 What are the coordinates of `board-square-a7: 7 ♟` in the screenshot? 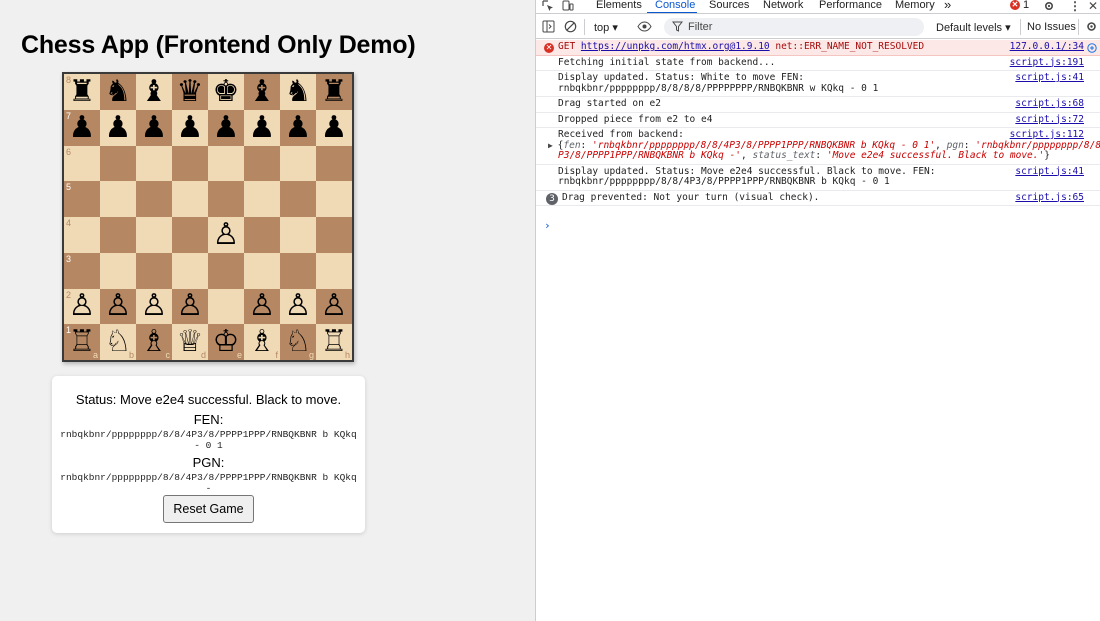 It's located at (82, 127).